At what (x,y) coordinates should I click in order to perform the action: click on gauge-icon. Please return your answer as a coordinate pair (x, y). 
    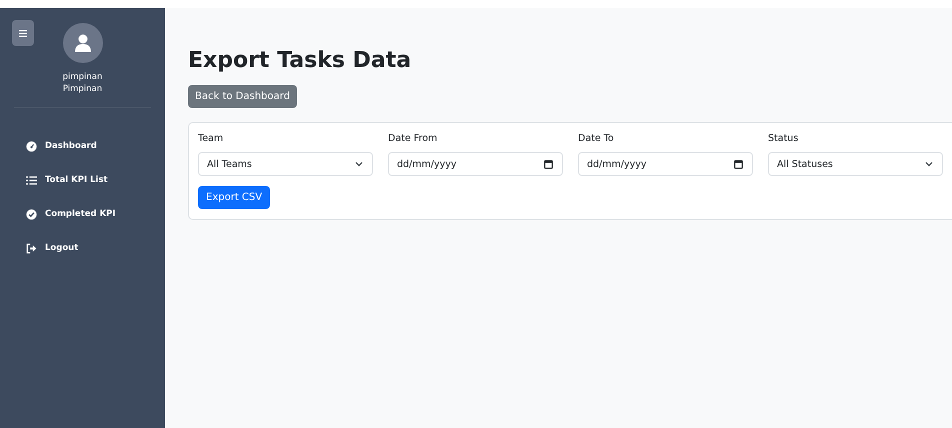
    Looking at the image, I should click on (31, 146).